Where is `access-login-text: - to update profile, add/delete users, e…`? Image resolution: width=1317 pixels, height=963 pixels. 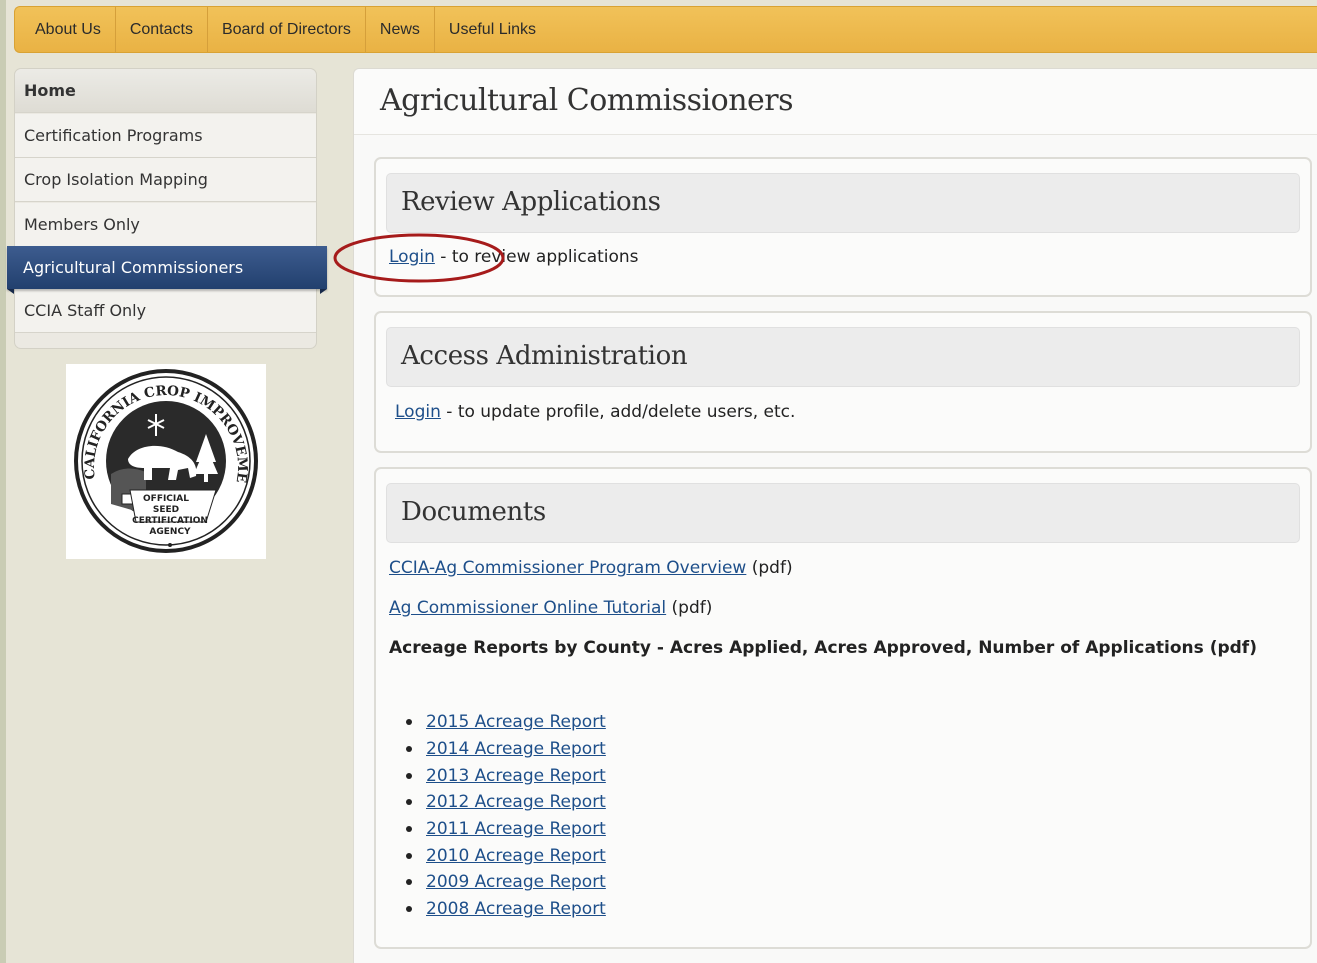 access-login-text: - to update profile, add/delete users, e… is located at coordinates (618, 412).